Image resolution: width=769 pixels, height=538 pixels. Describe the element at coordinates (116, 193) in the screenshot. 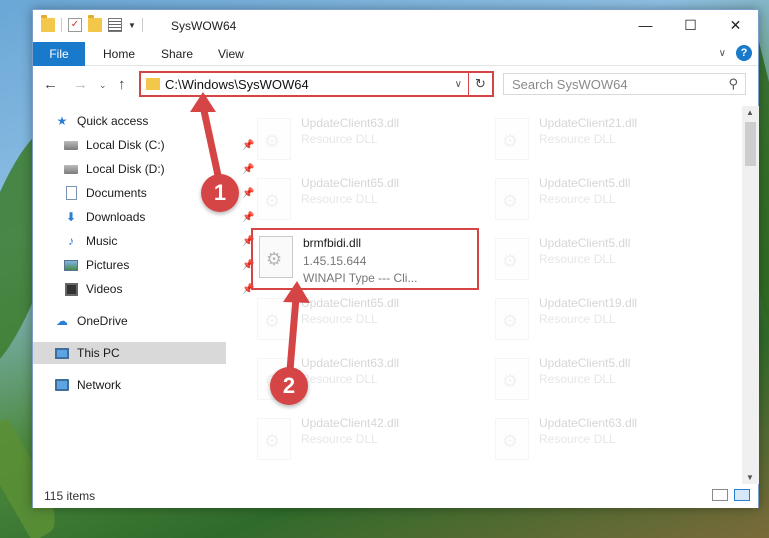

I see `sidebar-item-label: Documents` at that location.